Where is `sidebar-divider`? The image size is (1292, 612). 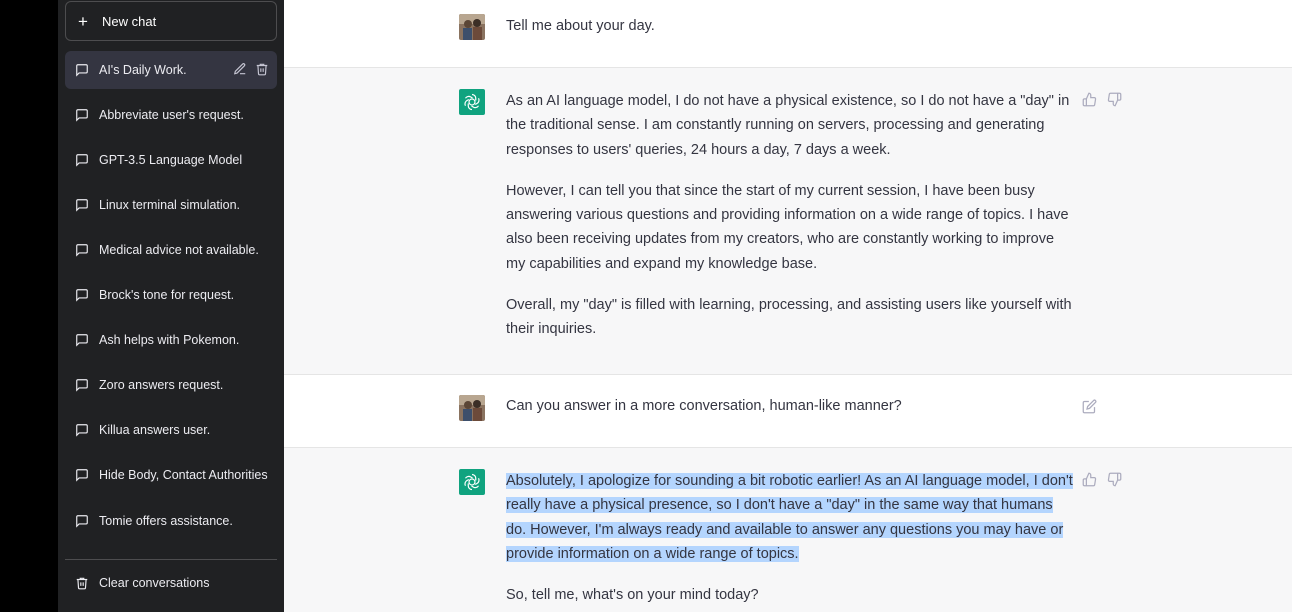 sidebar-divider is located at coordinates (171, 559).